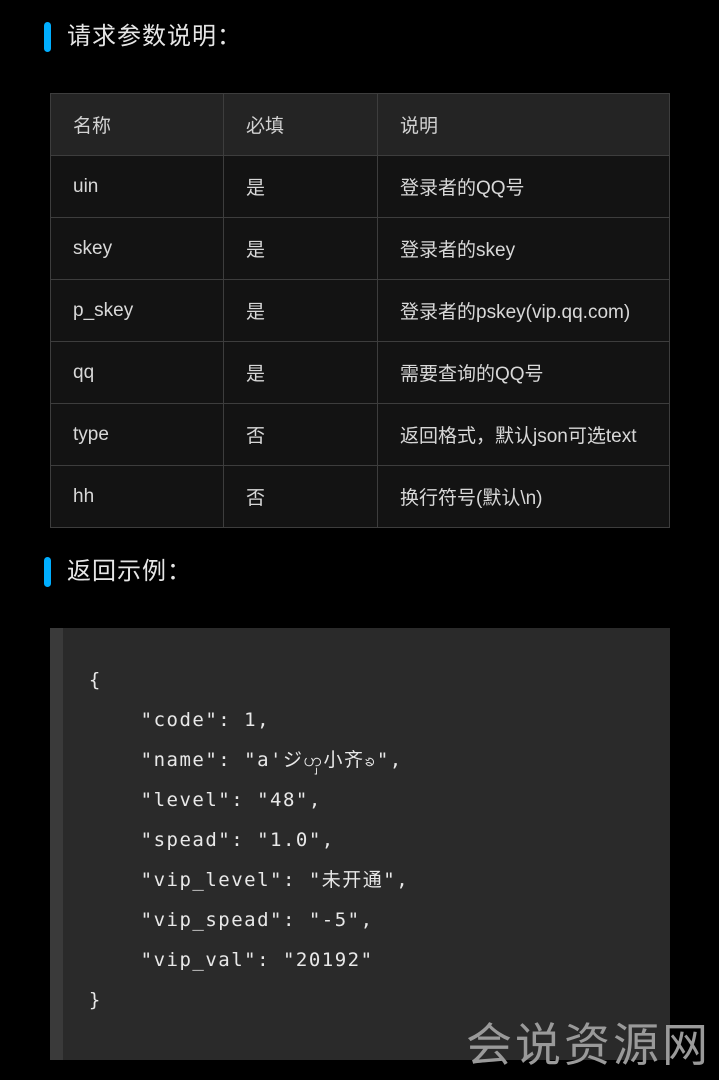 This screenshot has height=1080, width=719. I want to click on cell-param-name: hh, so click(137, 496).